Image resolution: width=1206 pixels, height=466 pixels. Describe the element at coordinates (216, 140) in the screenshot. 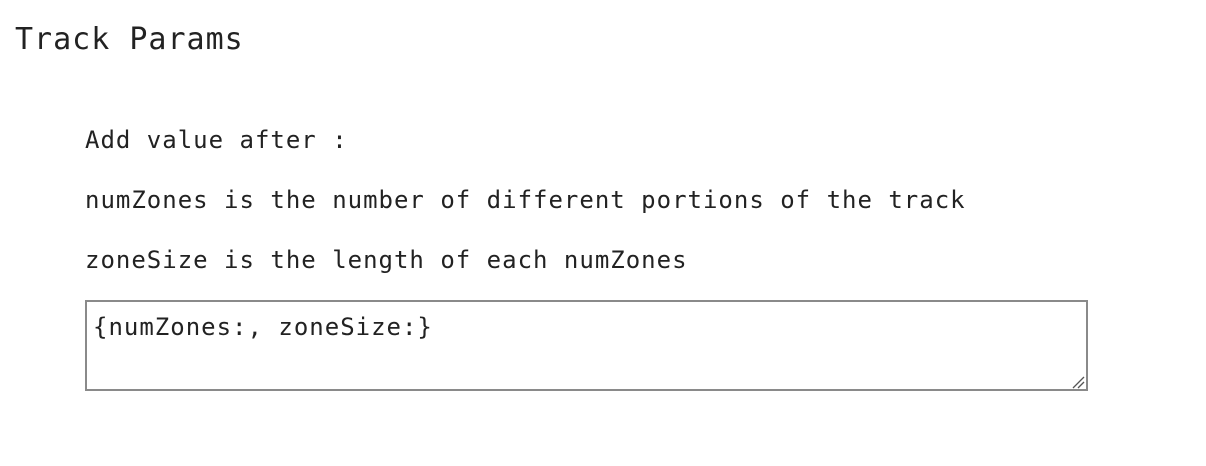

I see `instruction-add-value: Add value after :` at that location.